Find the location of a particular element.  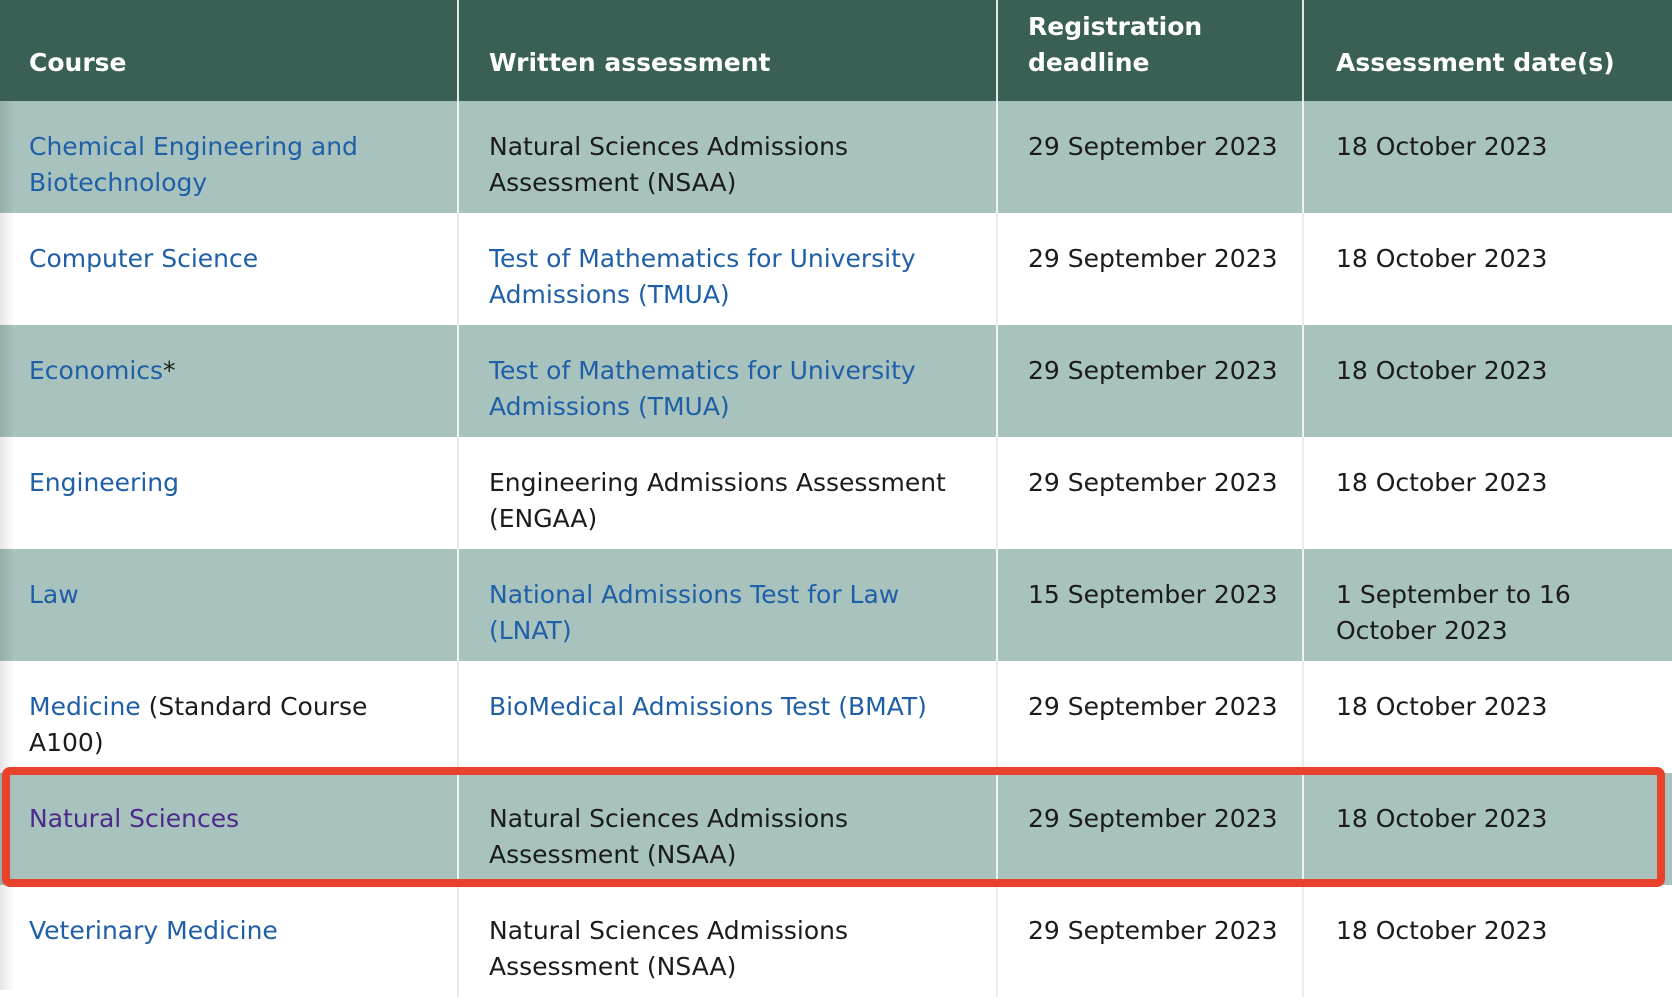

table-row-course: Chemical Engineering and Biotechnology is located at coordinates (229, 157).